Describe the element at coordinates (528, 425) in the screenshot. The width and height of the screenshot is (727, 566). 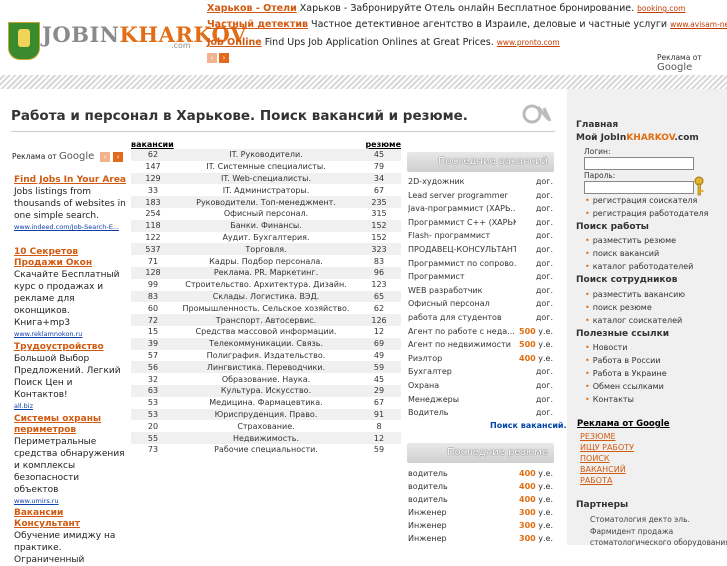
I see `vacancy-search-link: Поиск вакансий.` at that location.